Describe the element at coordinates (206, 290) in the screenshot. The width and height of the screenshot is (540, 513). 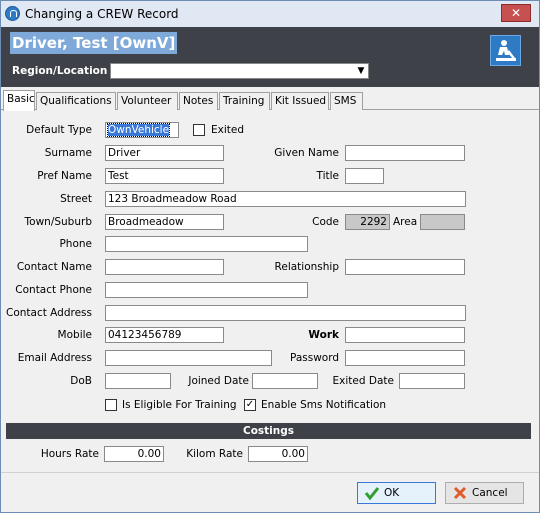
I see `contact-phone-input` at that location.